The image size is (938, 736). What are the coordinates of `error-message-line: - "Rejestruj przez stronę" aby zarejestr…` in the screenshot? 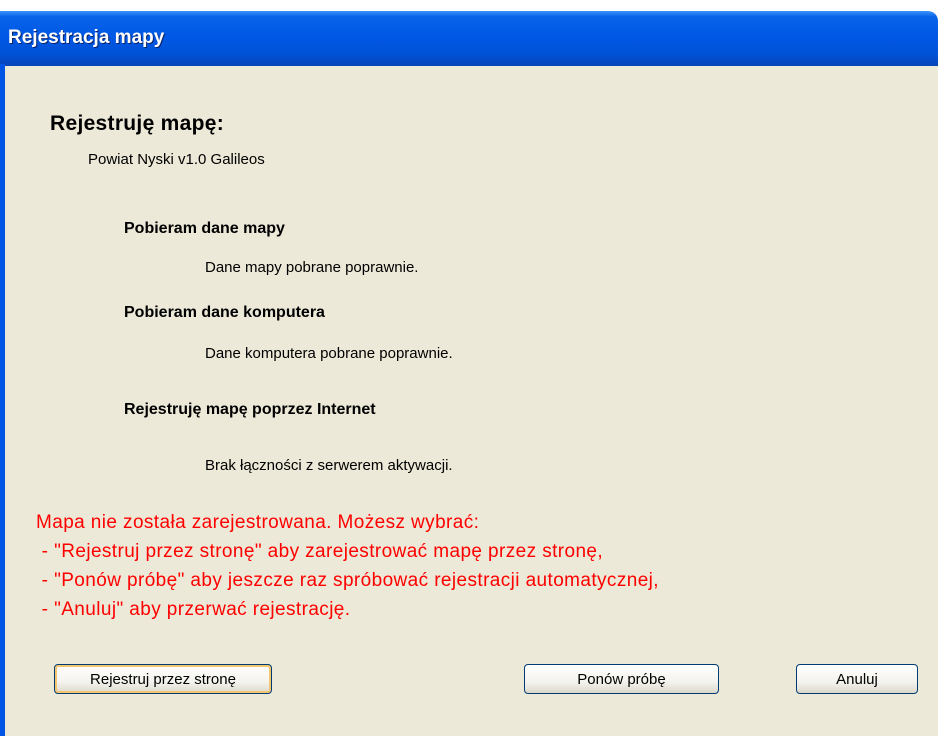 It's located at (320, 551).